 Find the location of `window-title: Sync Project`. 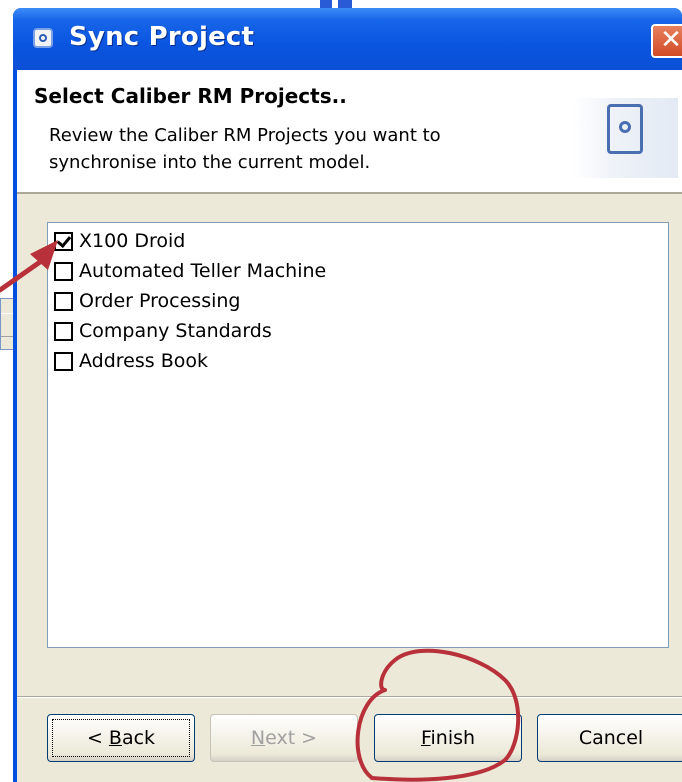

window-title: Sync Project is located at coordinates (162, 37).